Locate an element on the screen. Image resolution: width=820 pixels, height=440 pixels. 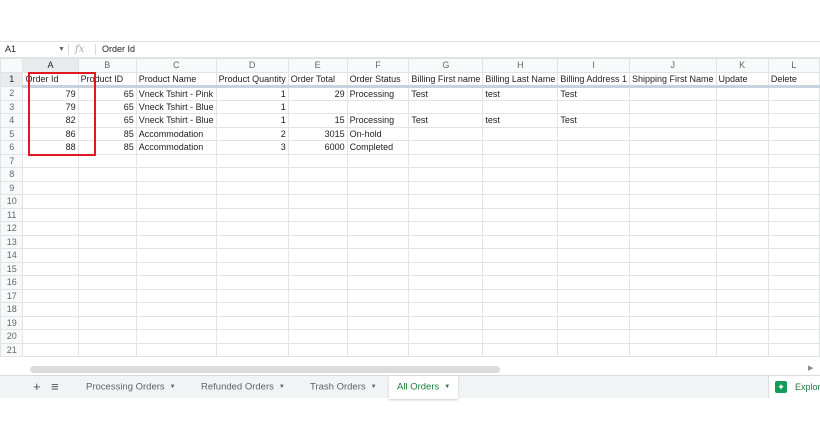
add-sheet-icon: + is located at coordinates (37, 387).